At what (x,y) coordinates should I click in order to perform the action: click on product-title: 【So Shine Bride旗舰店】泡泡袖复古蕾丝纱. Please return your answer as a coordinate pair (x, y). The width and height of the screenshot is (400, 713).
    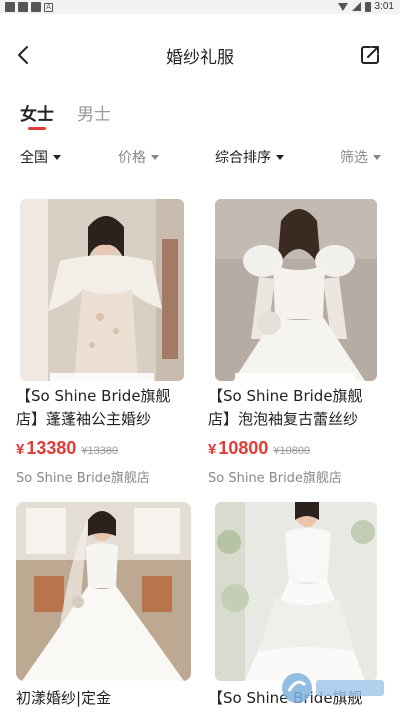
    Looking at the image, I should click on (285, 407).